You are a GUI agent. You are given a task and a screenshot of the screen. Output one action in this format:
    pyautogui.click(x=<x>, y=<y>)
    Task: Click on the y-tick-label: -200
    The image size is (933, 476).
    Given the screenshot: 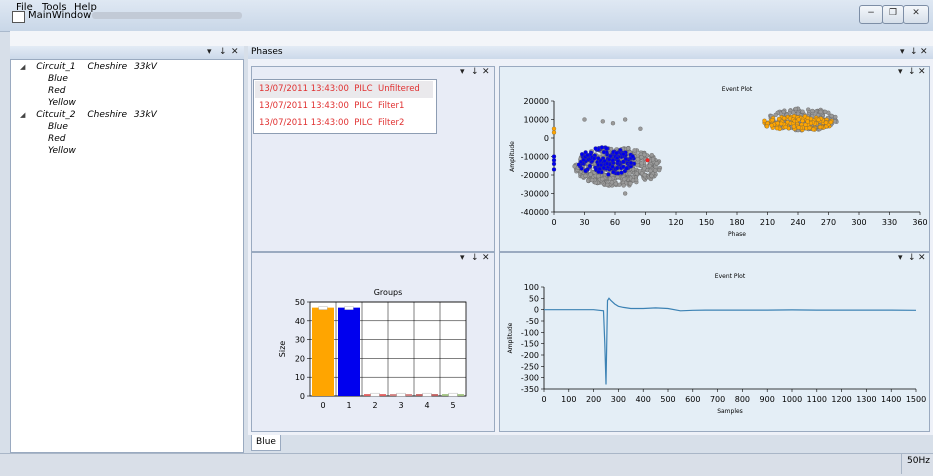 What is the action you would take?
    pyautogui.click(x=530, y=355)
    